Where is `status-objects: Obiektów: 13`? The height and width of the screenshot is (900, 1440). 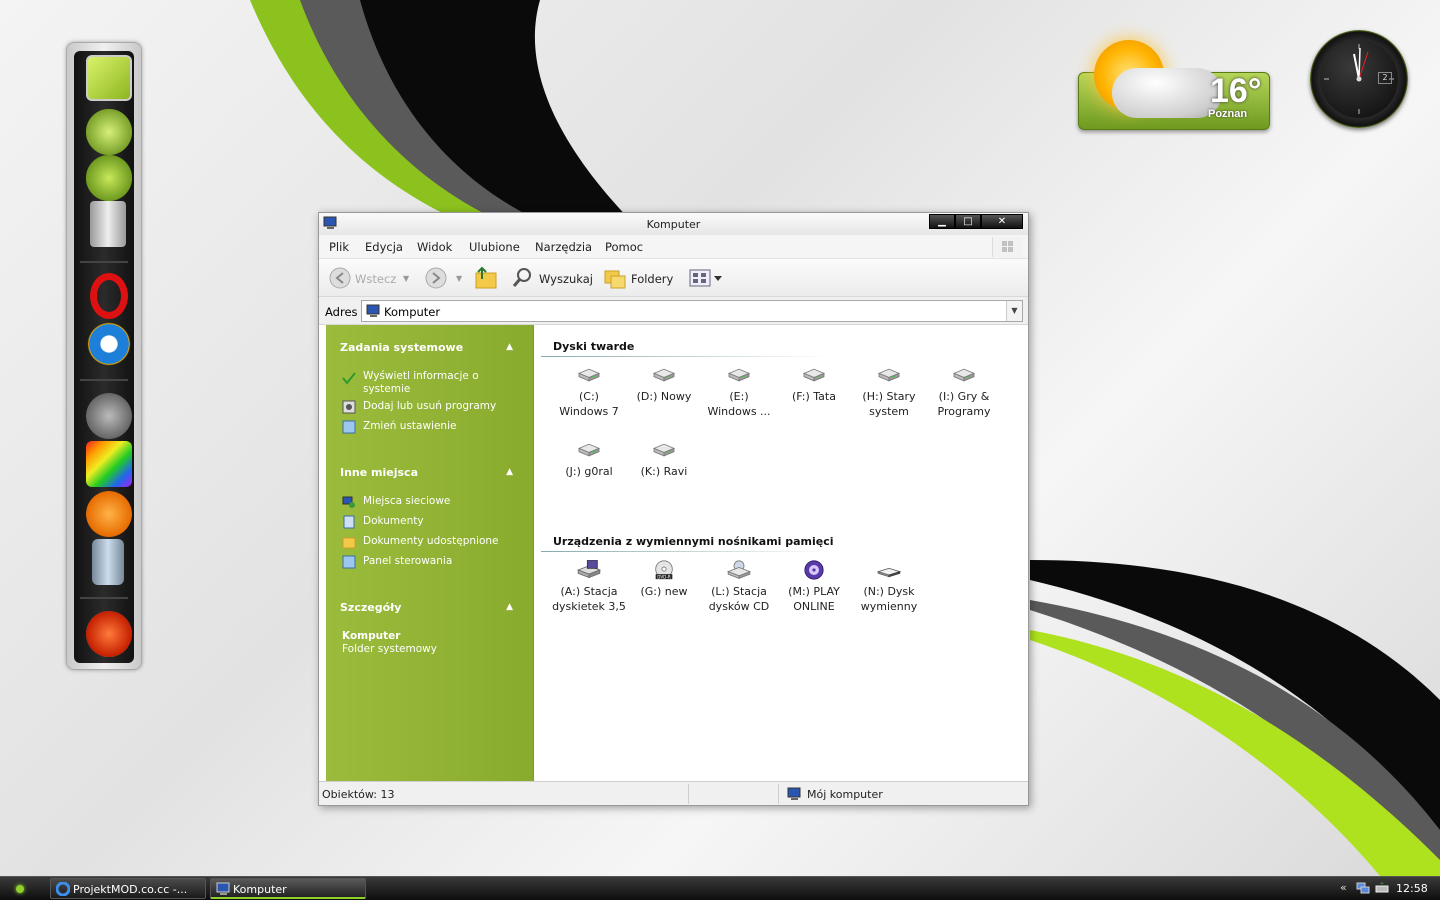 status-objects: Obiektów: 13 is located at coordinates (358, 794).